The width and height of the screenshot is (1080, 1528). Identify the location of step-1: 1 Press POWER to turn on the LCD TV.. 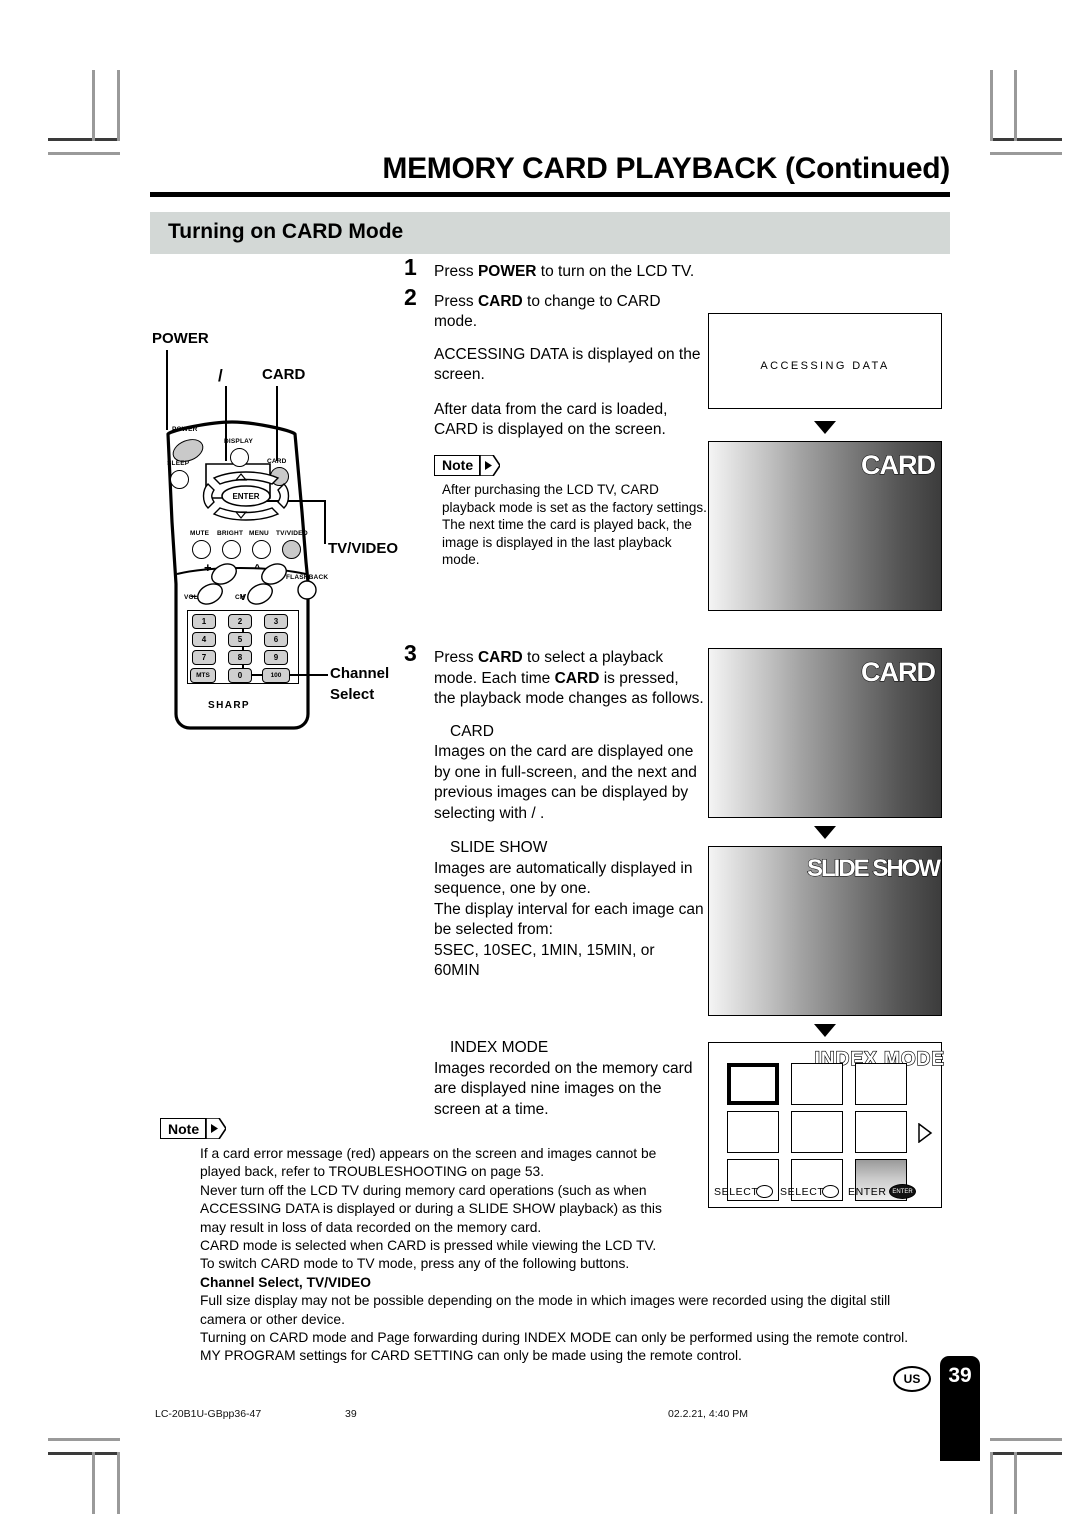
(554, 269).